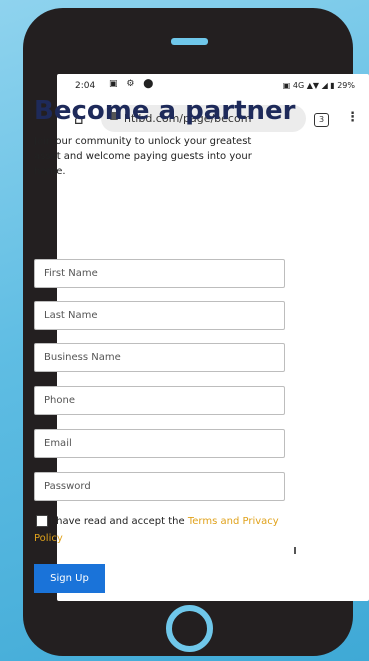 Image resolution: width=369 pixels, height=661 pixels. Describe the element at coordinates (295, 550) in the screenshot. I see `scroll-indicator` at that location.